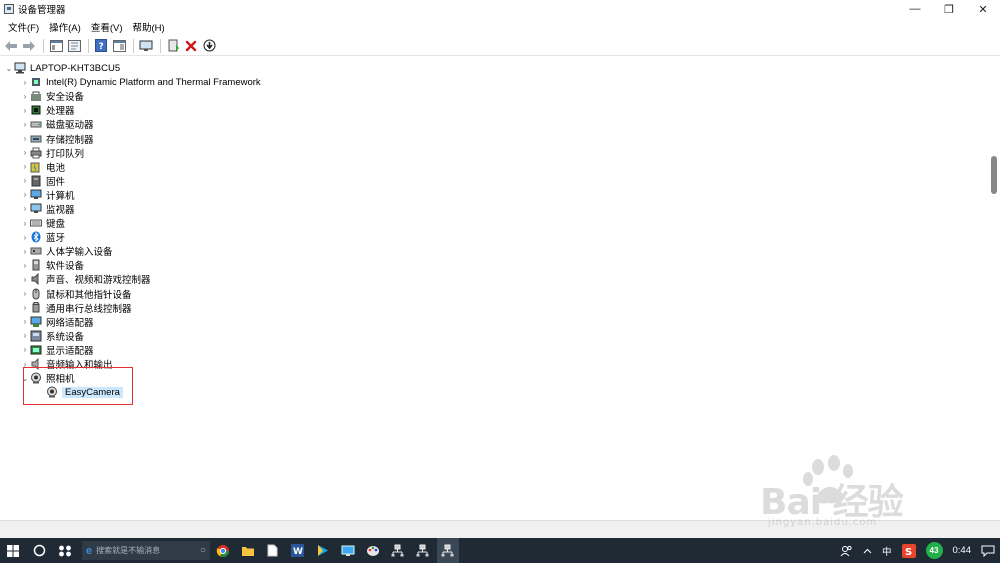 The width and height of the screenshot is (1000, 563). Describe the element at coordinates (223, 550) in the screenshot. I see `chrome-icon` at that location.